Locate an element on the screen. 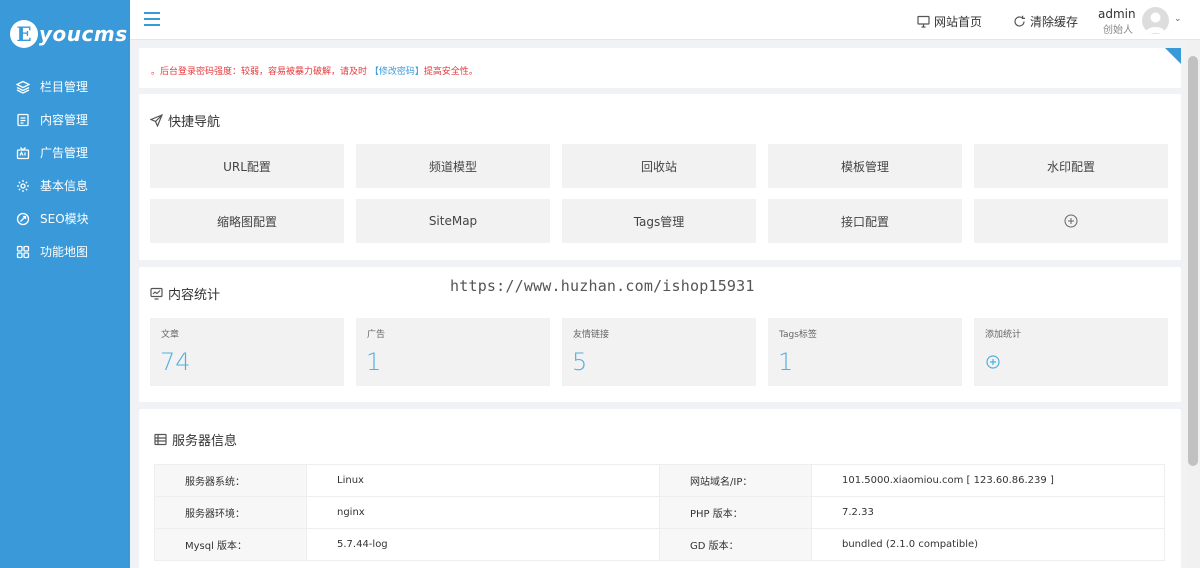 This screenshot has width=1200, height=568. seo-icon is located at coordinates (23, 219).